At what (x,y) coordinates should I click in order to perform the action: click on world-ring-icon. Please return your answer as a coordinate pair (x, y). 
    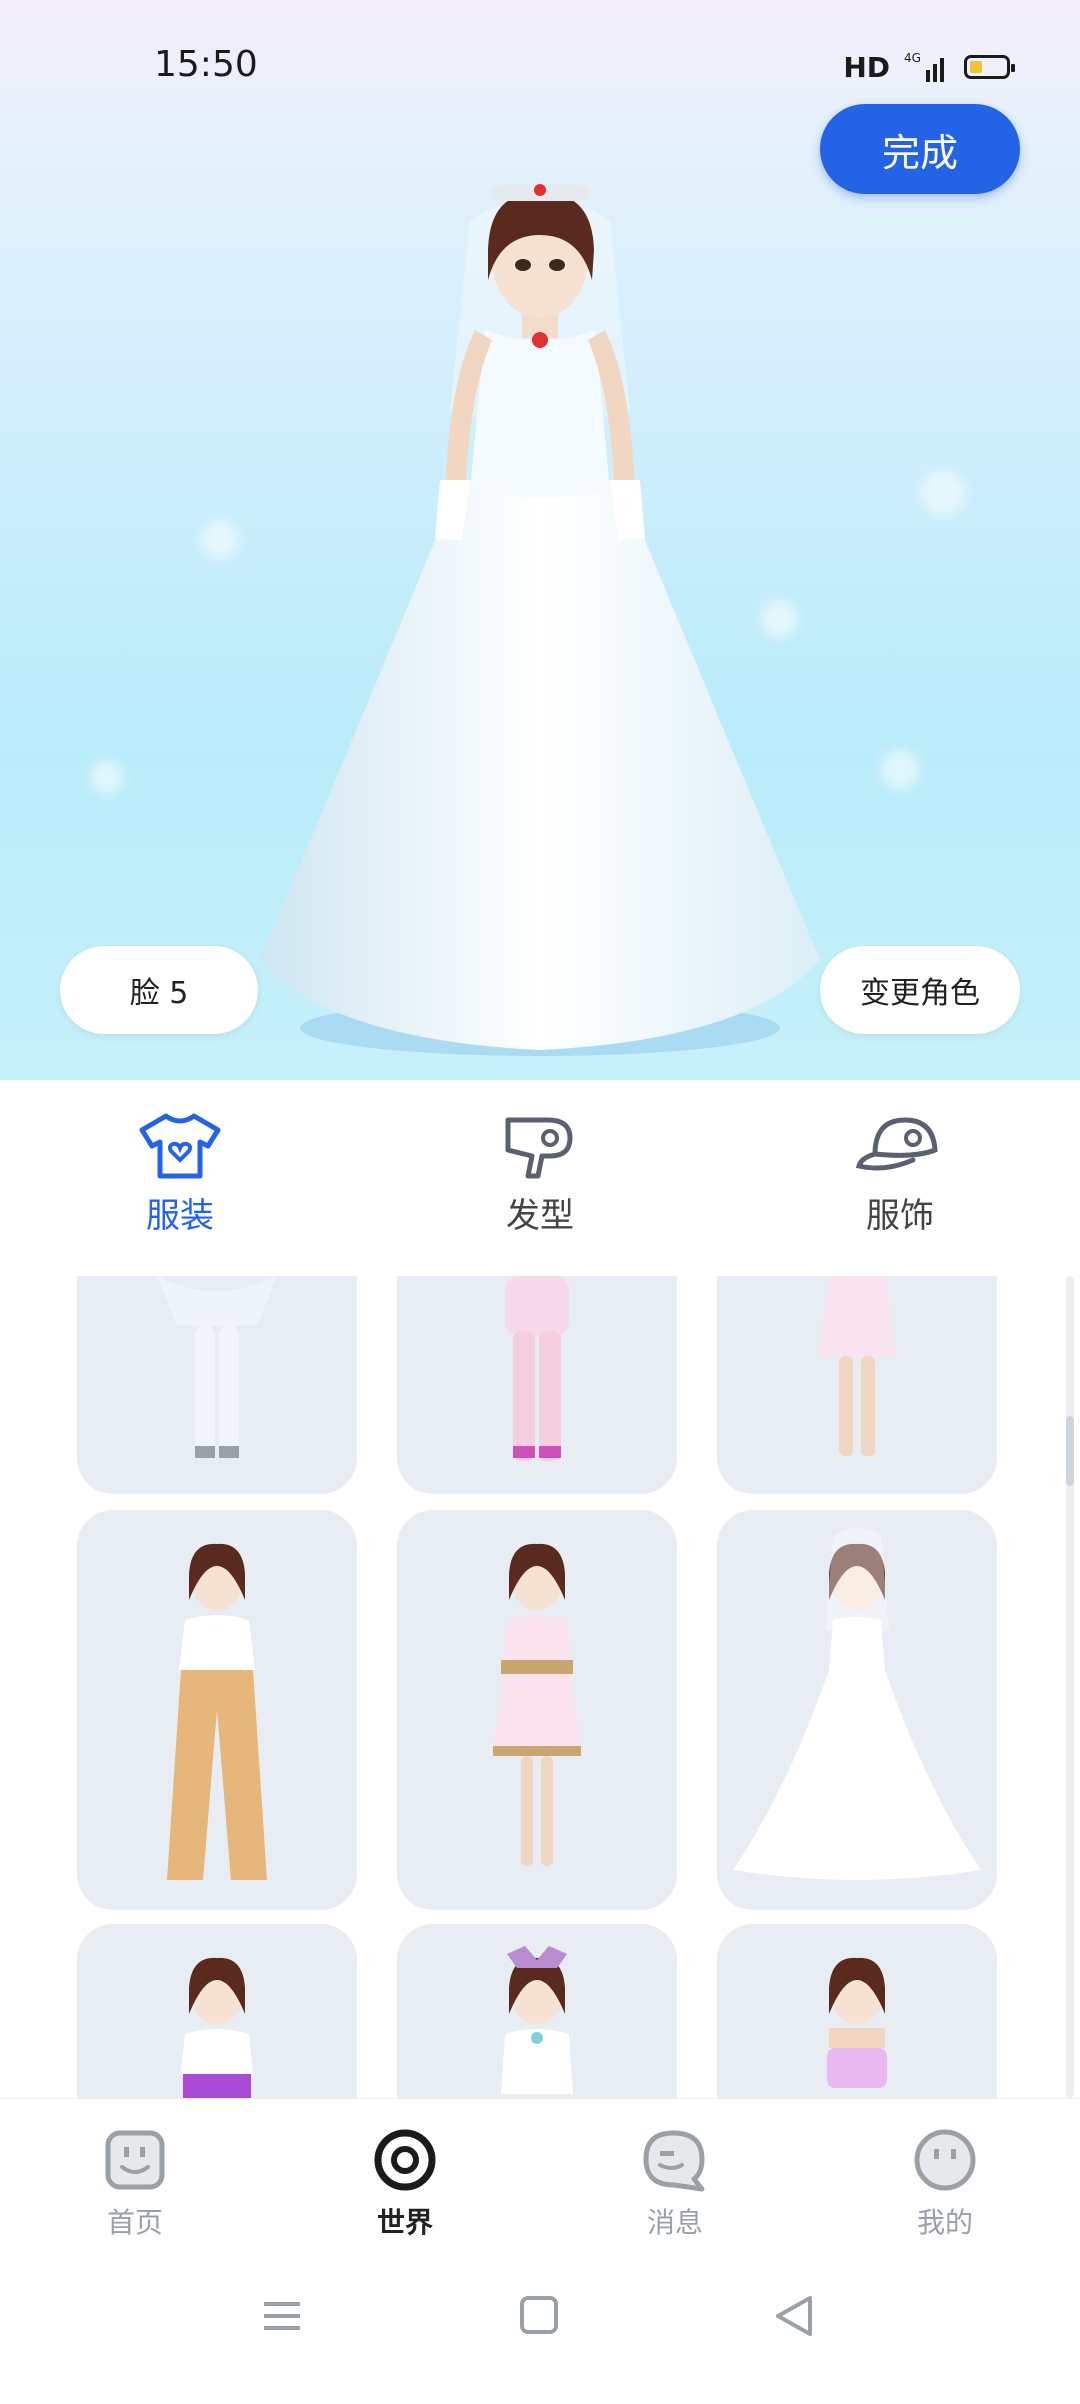
    Looking at the image, I should click on (405, 2160).